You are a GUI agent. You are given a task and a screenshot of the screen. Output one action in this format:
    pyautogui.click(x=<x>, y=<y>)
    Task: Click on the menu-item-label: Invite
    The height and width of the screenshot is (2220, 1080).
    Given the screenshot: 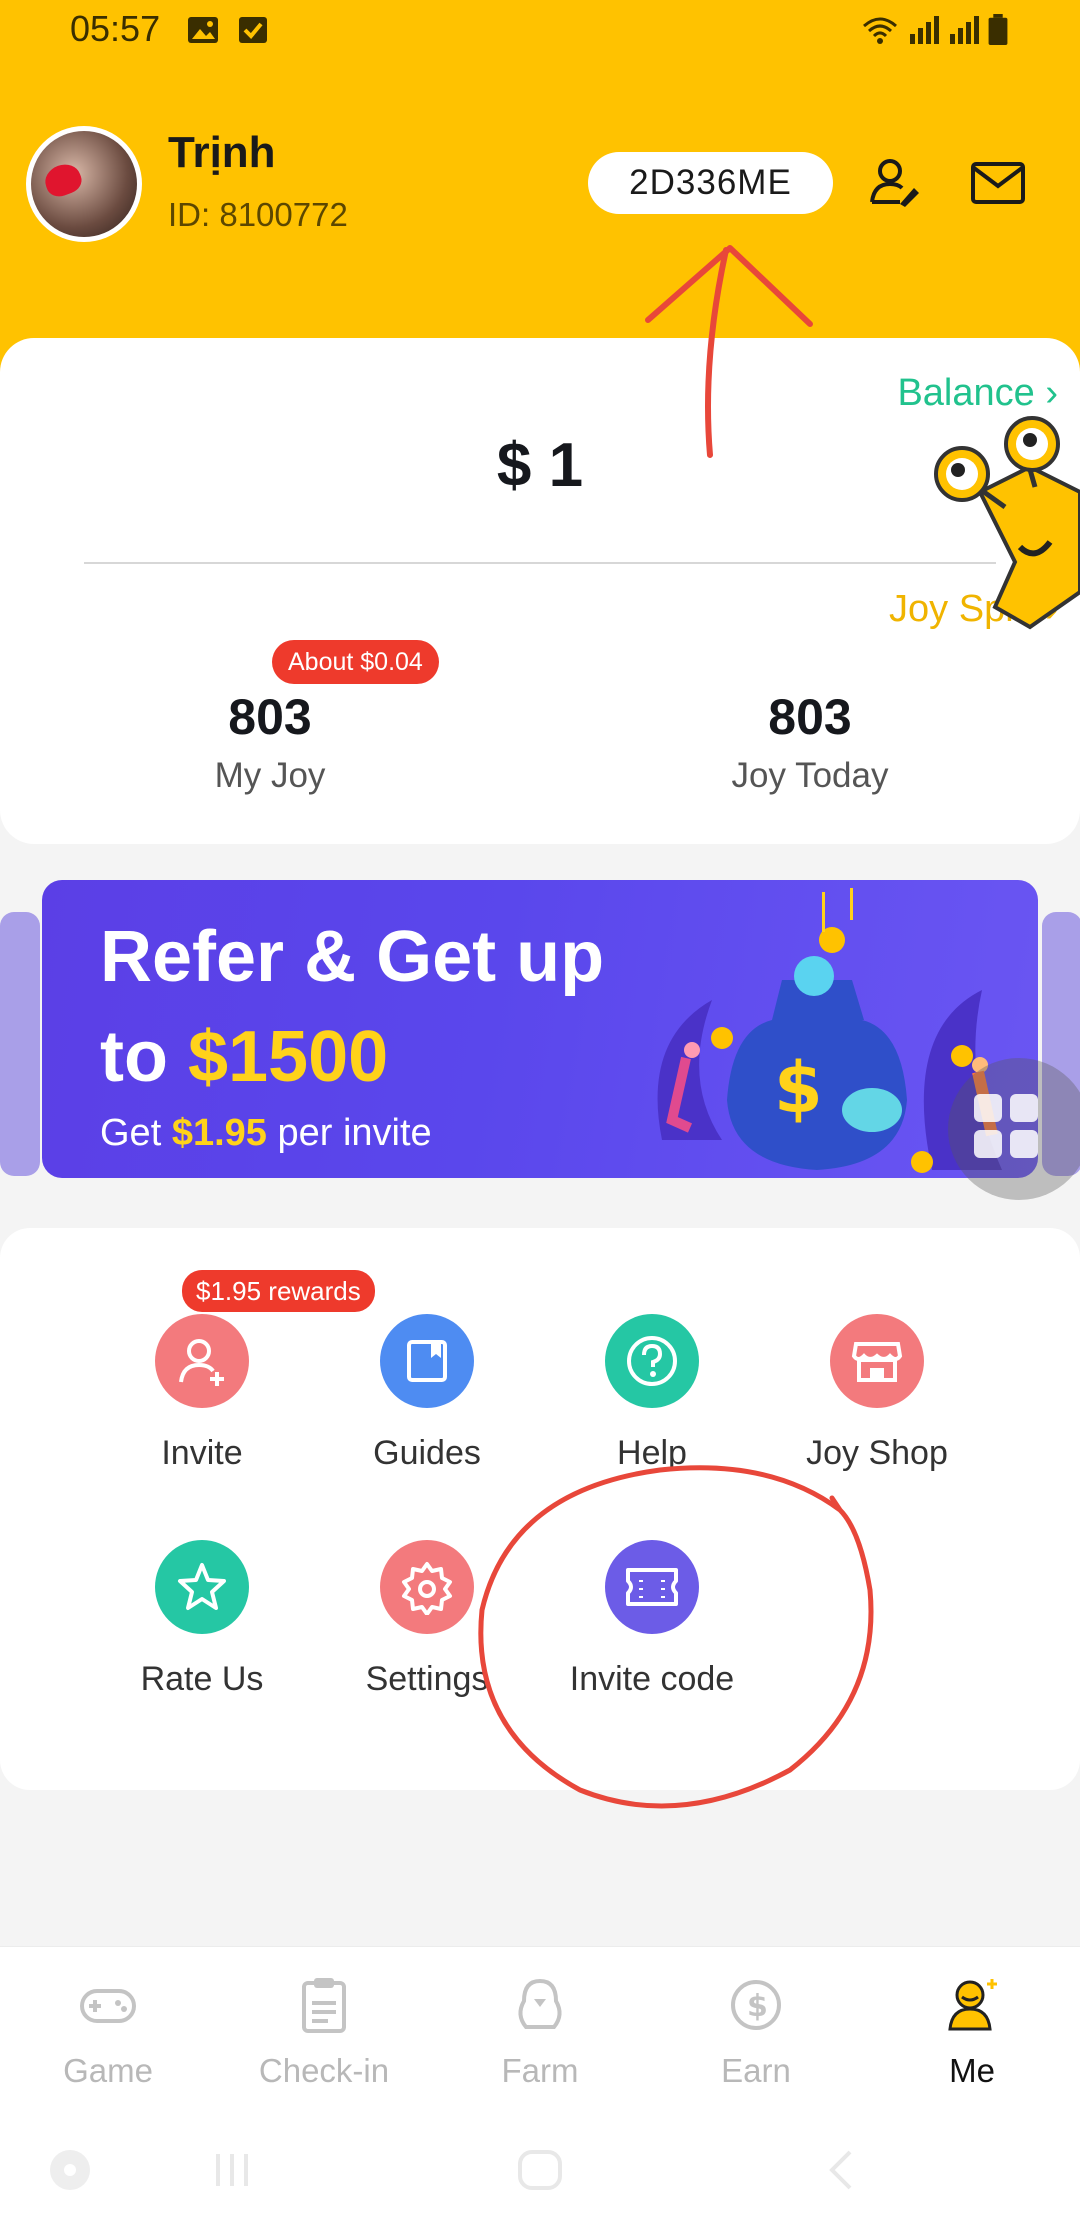 What is the action you would take?
    pyautogui.click(x=202, y=1453)
    